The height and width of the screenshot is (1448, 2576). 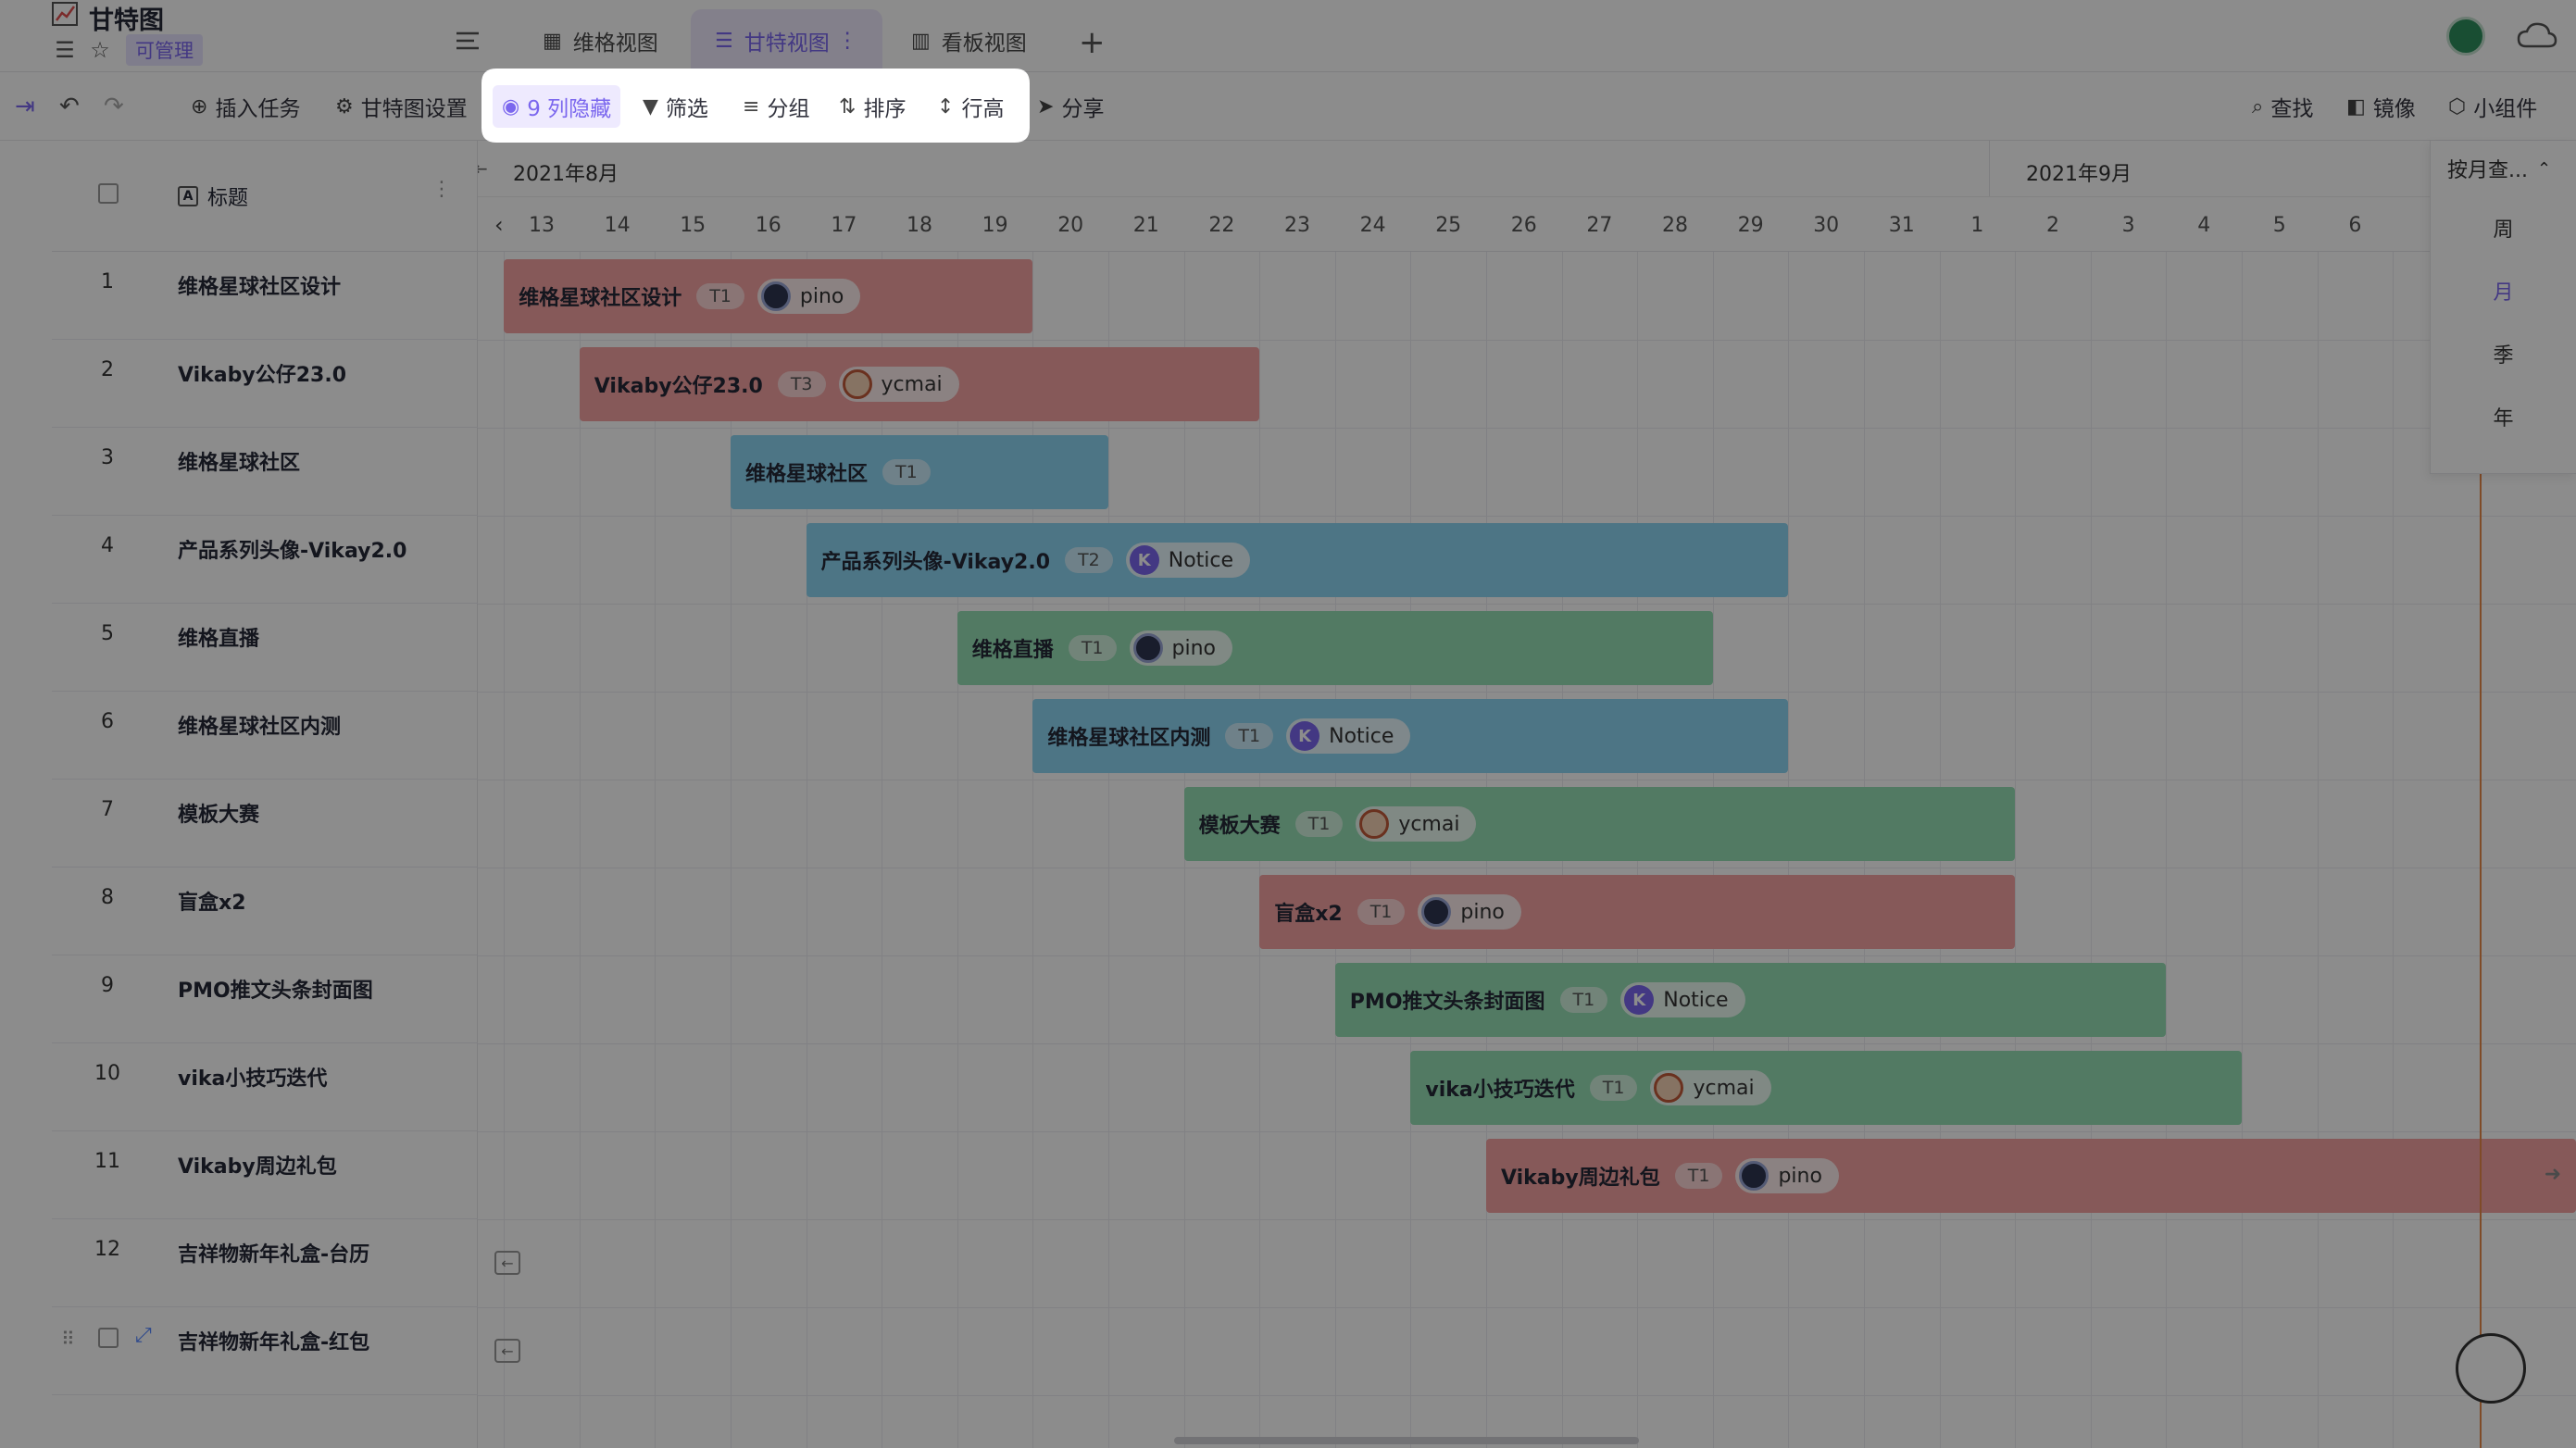 I want to click on gantt-task-bar: 维格星球社区内测 T1 K Notice, so click(x=1410, y=736).